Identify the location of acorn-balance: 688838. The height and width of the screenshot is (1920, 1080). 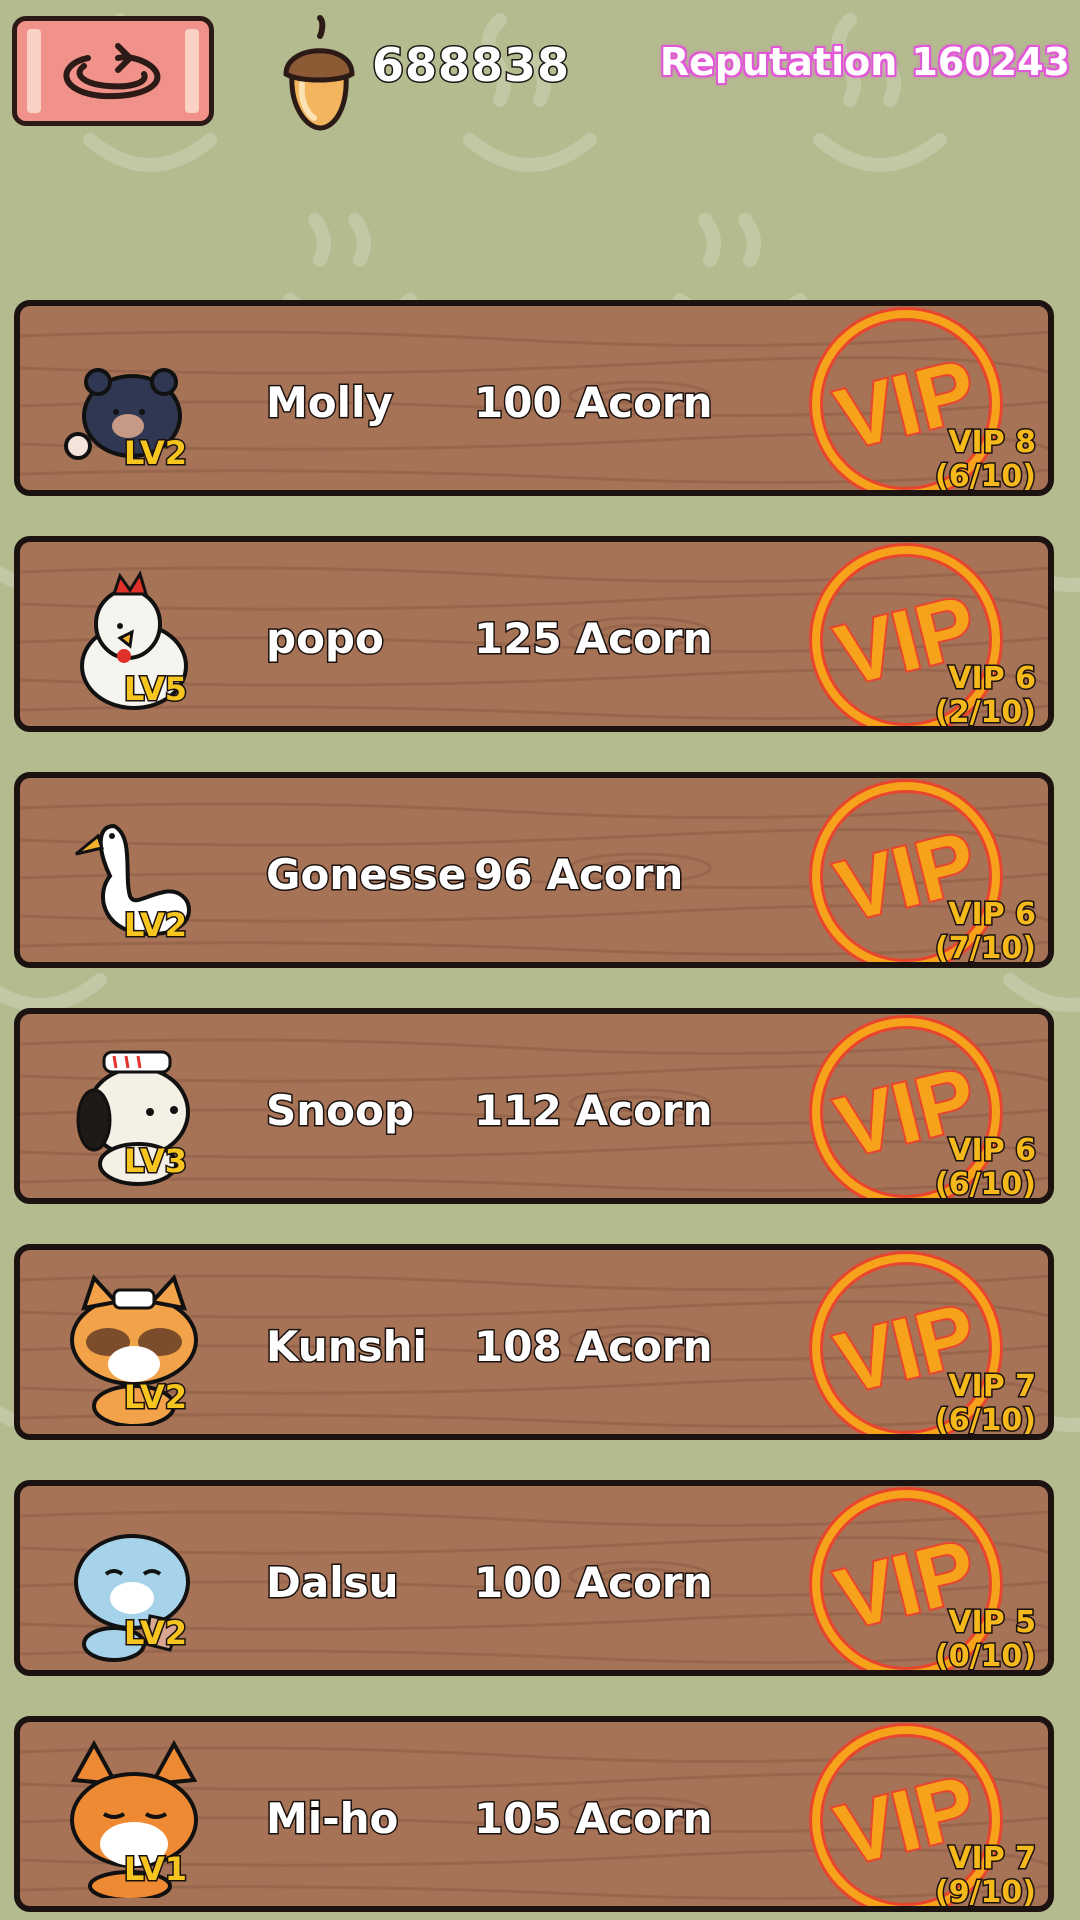
(470, 65).